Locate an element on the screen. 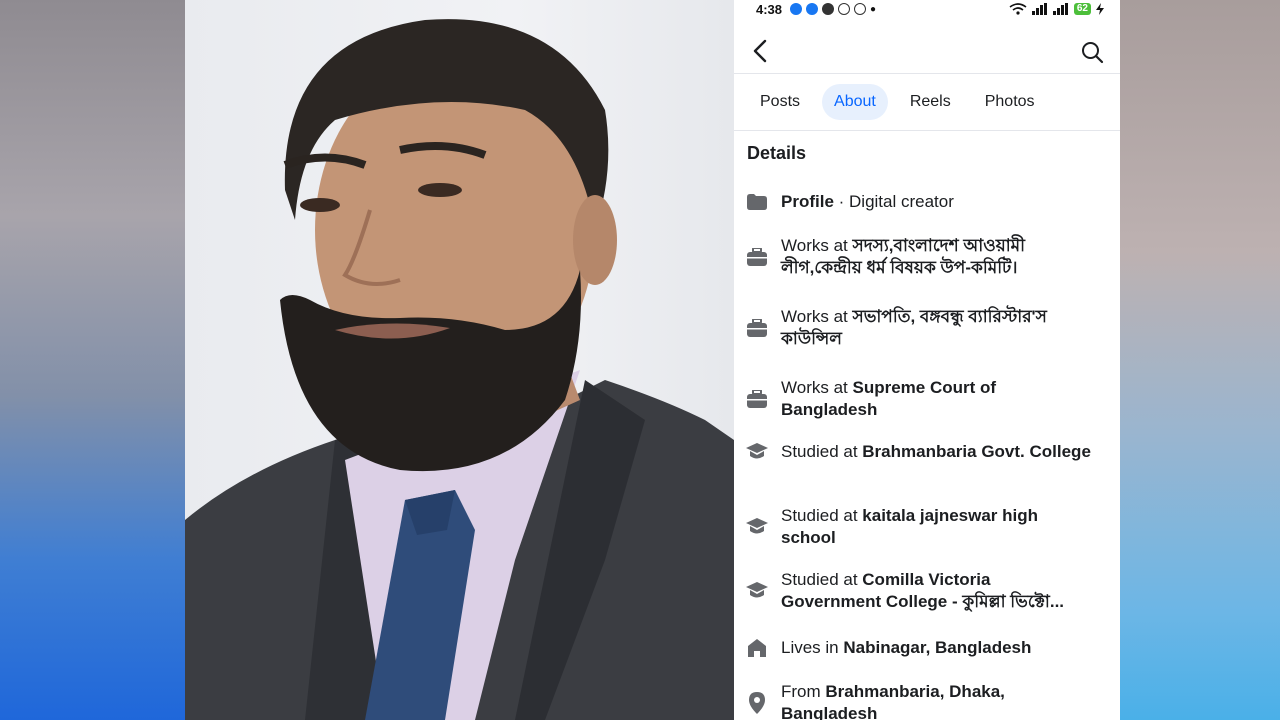 This screenshot has width=1280, height=720. profile-tabs: Posts About Reels Photos is located at coordinates (927, 102).